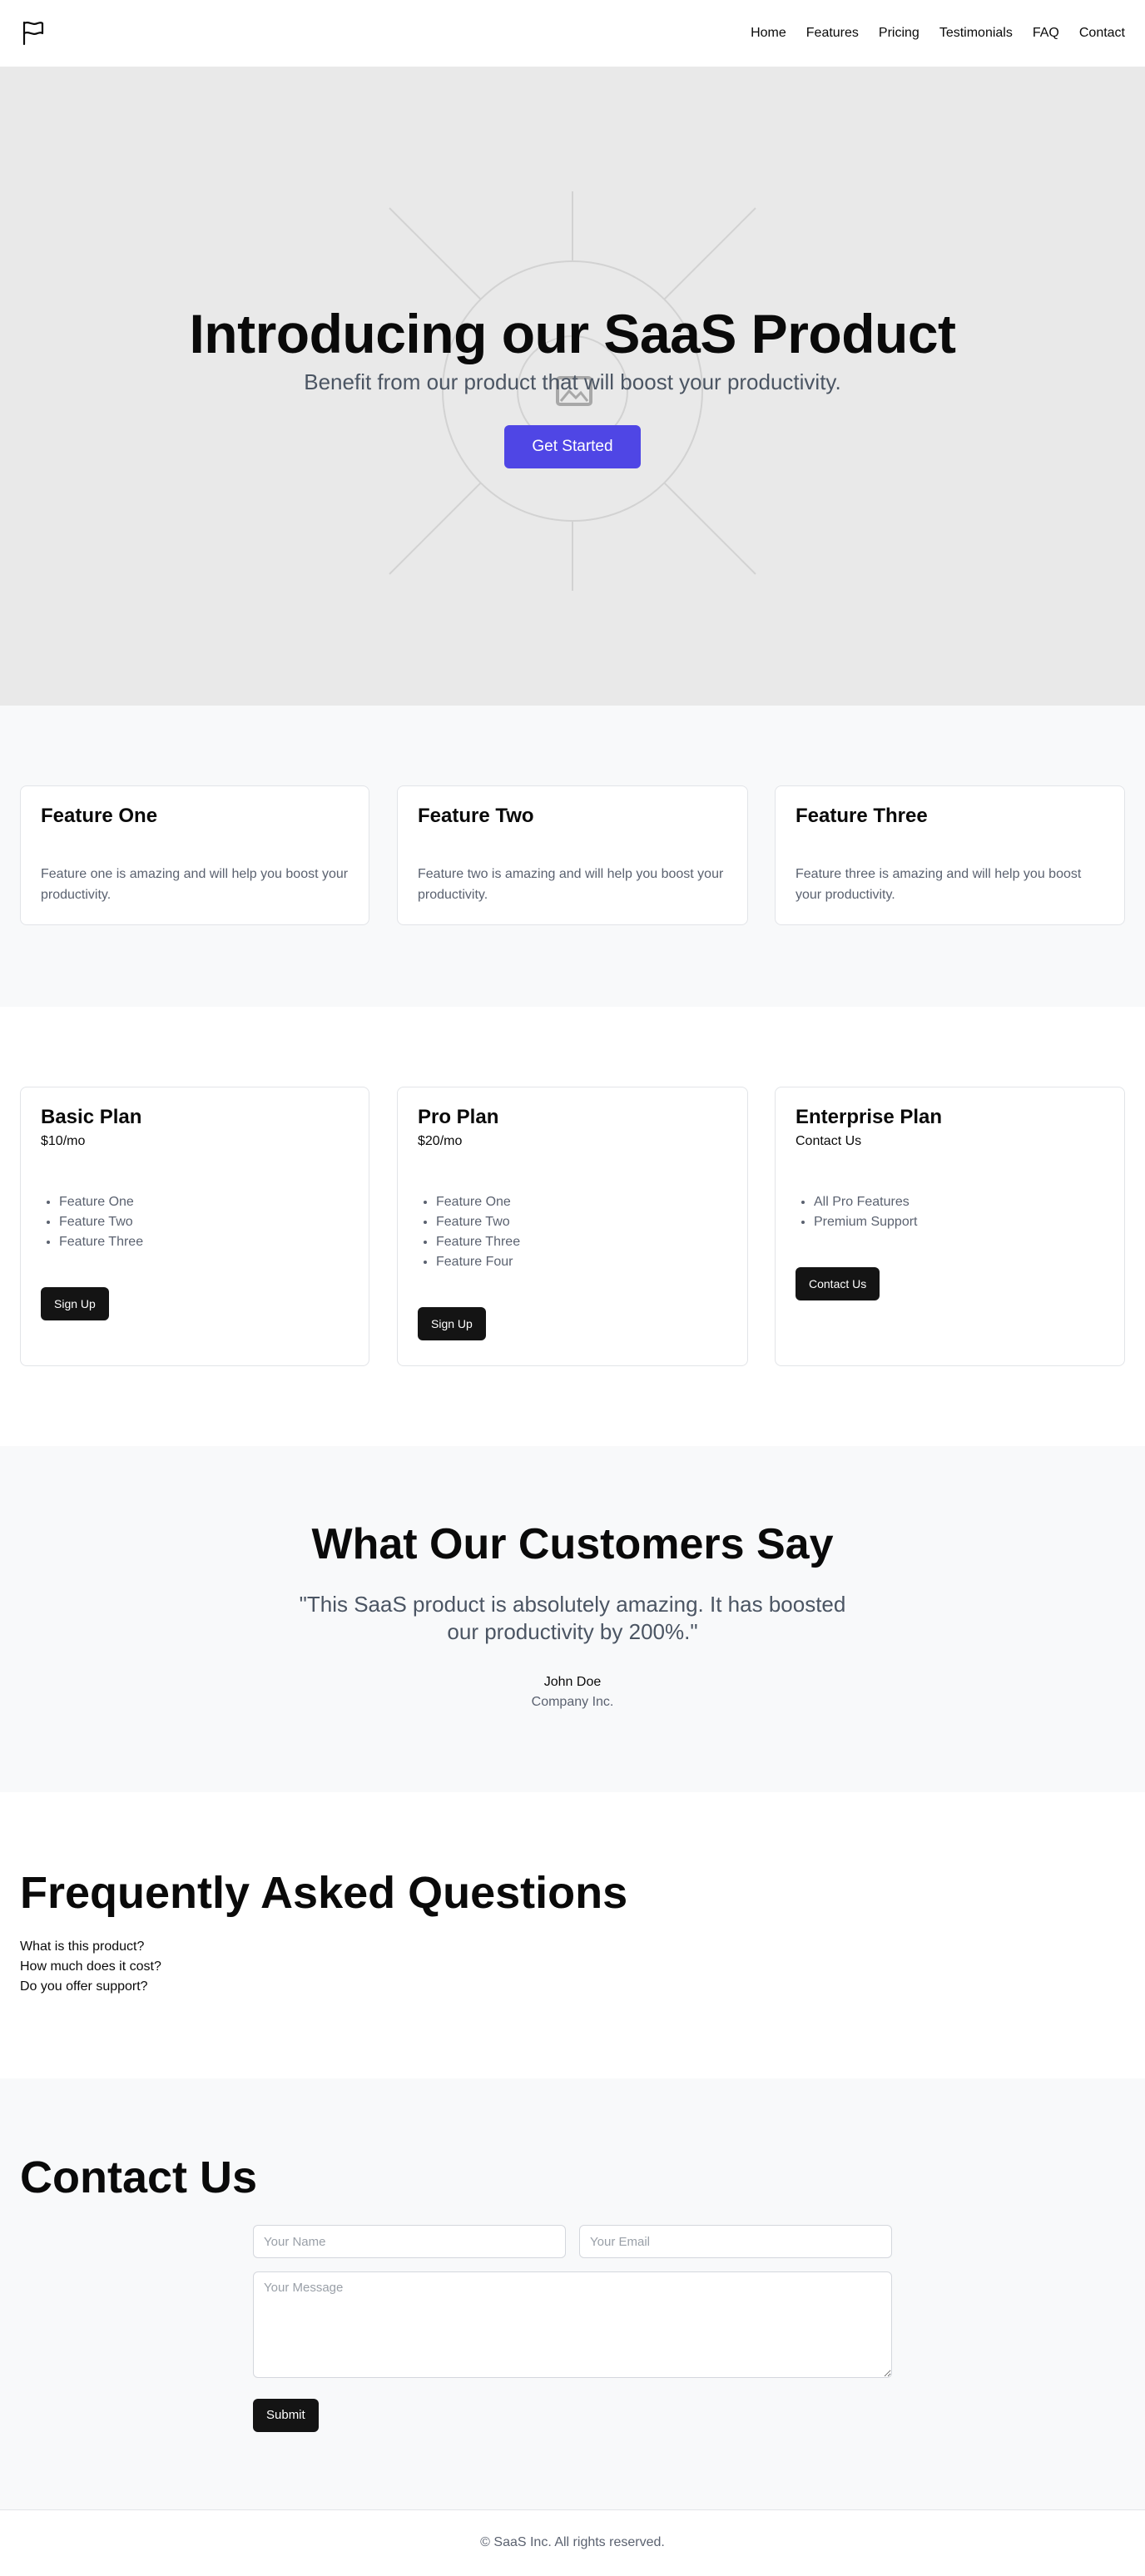 The height and width of the screenshot is (2576, 1145). I want to click on site-footer: © SaaS Inc. All rights reserved., so click(572, 2542).